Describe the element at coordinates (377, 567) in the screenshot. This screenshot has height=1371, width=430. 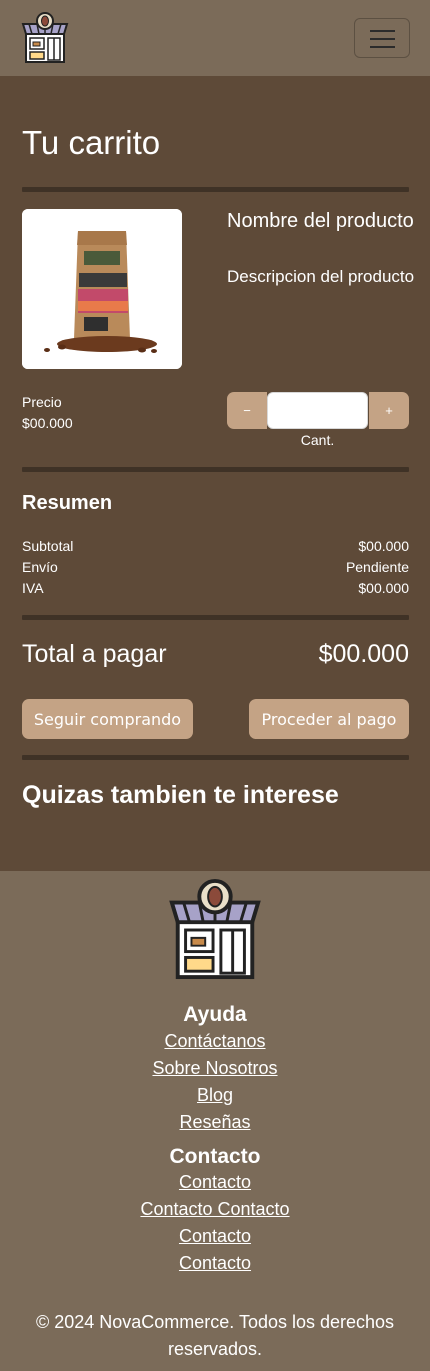
I see `summary-value: Pendiente` at that location.